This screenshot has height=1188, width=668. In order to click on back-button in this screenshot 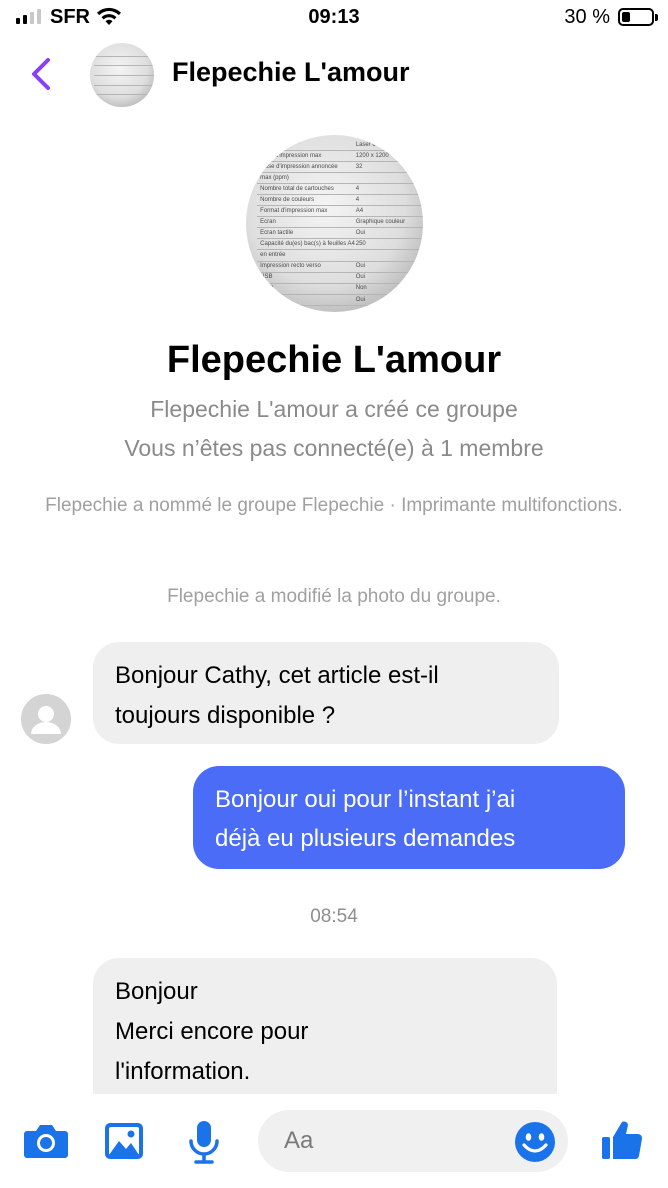, I will do `click(41, 74)`.